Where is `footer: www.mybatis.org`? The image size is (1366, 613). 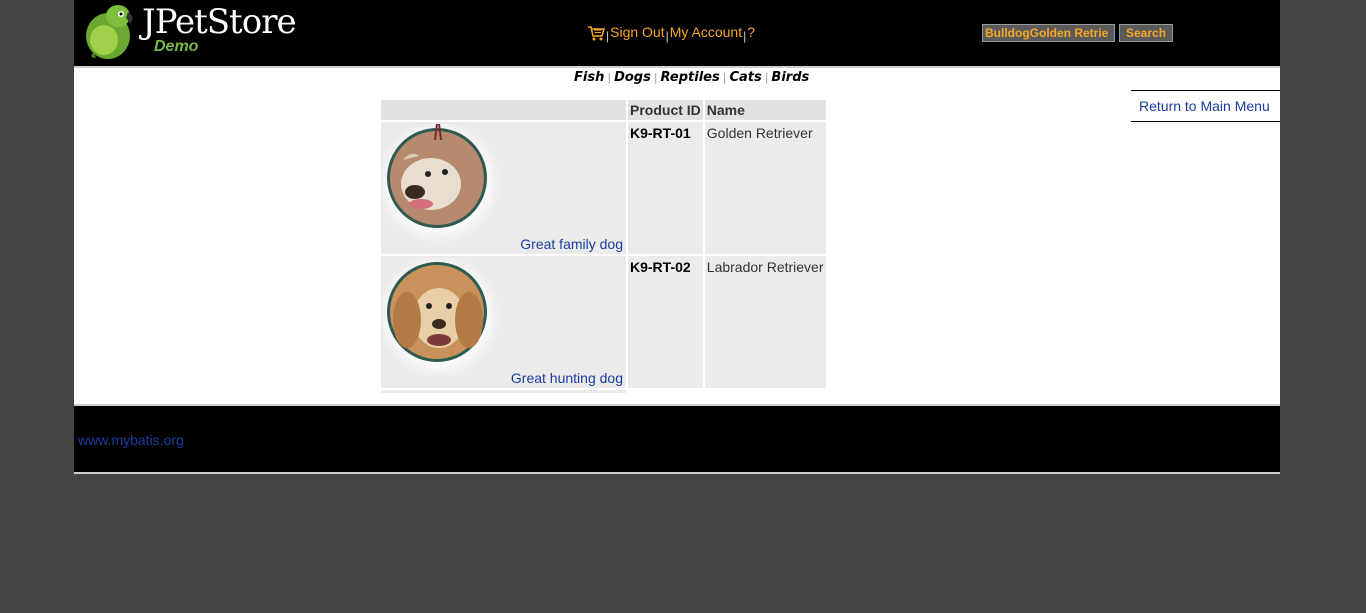 footer: www.mybatis.org is located at coordinates (677, 440).